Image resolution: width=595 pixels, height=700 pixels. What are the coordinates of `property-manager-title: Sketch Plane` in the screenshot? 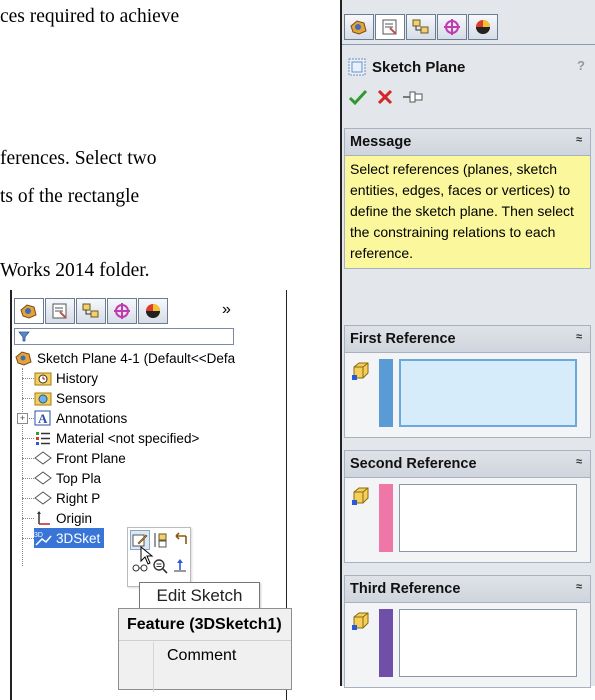 It's located at (419, 67).